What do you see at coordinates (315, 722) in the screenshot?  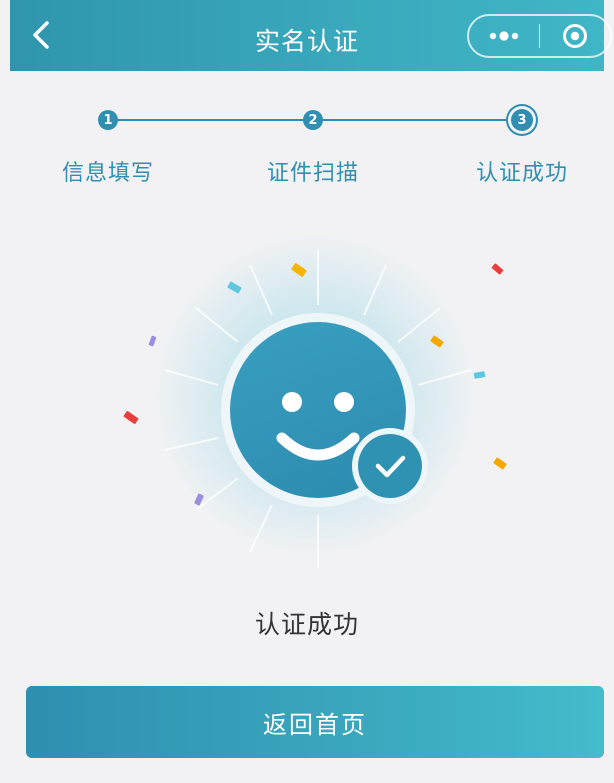 I see `back-to-home-button: 返回首页` at bounding box center [315, 722].